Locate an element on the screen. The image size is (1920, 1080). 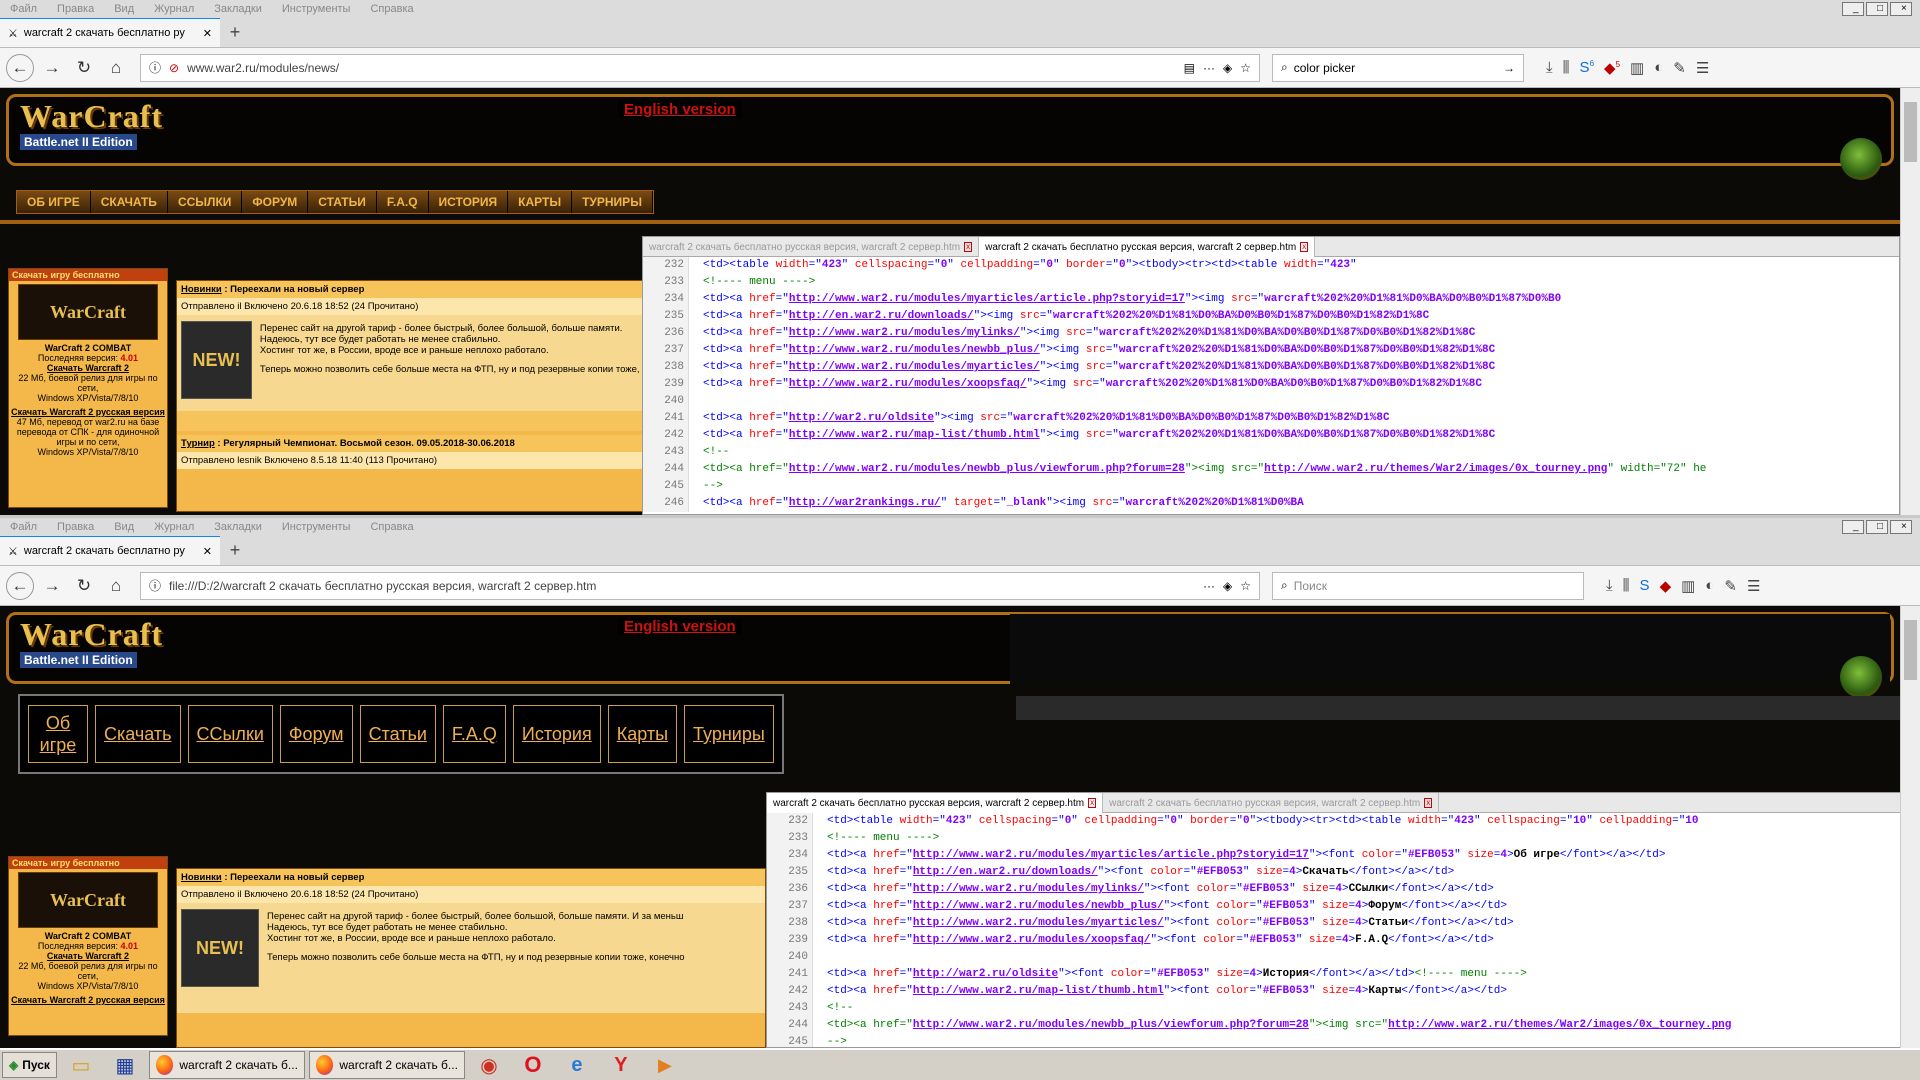
nav-tournaments: Турниры is located at coordinates (729, 734).